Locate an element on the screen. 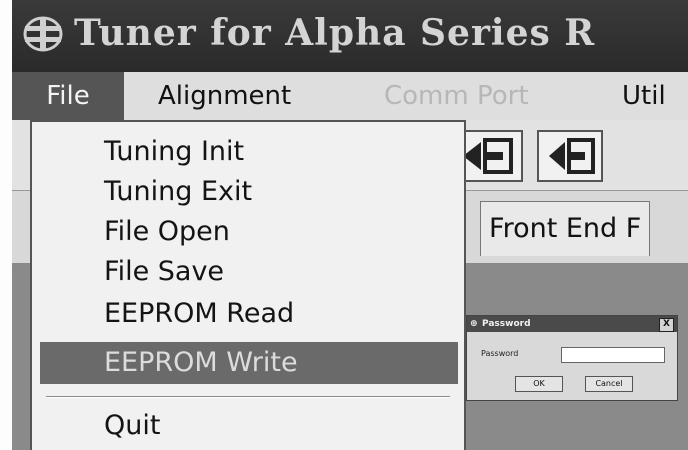  menu-item-tuning-init: Tuning Init is located at coordinates (248, 152).